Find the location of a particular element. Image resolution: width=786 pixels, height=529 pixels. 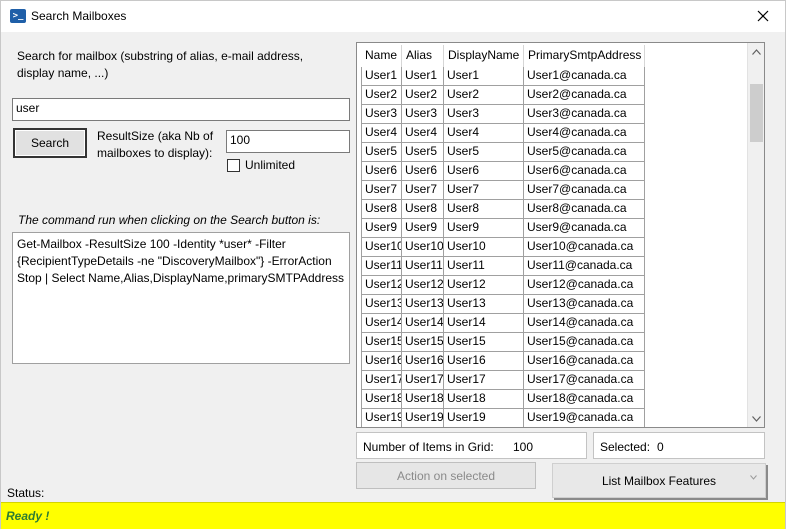

table-row: User7 User7 User7 User7@canada.ca is located at coordinates (503, 190).